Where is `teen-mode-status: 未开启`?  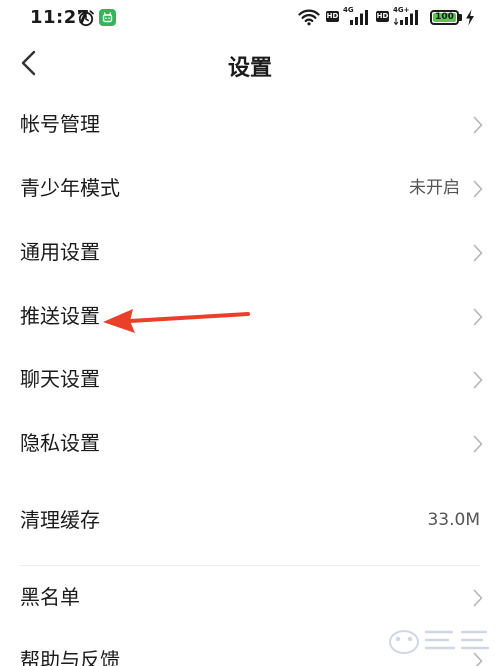
teen-mode-status: 未开启 is located at coordinates (434, 188).